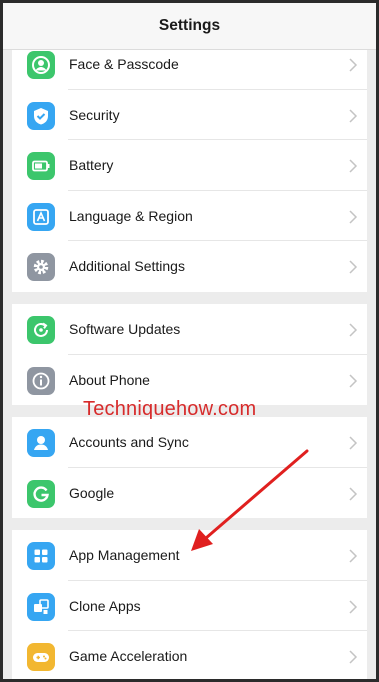 This screenshot has height=682, width=379. Describe the element at coordinates (41, 65) in the screenshot. I see `face-passcode-icon` at that location.